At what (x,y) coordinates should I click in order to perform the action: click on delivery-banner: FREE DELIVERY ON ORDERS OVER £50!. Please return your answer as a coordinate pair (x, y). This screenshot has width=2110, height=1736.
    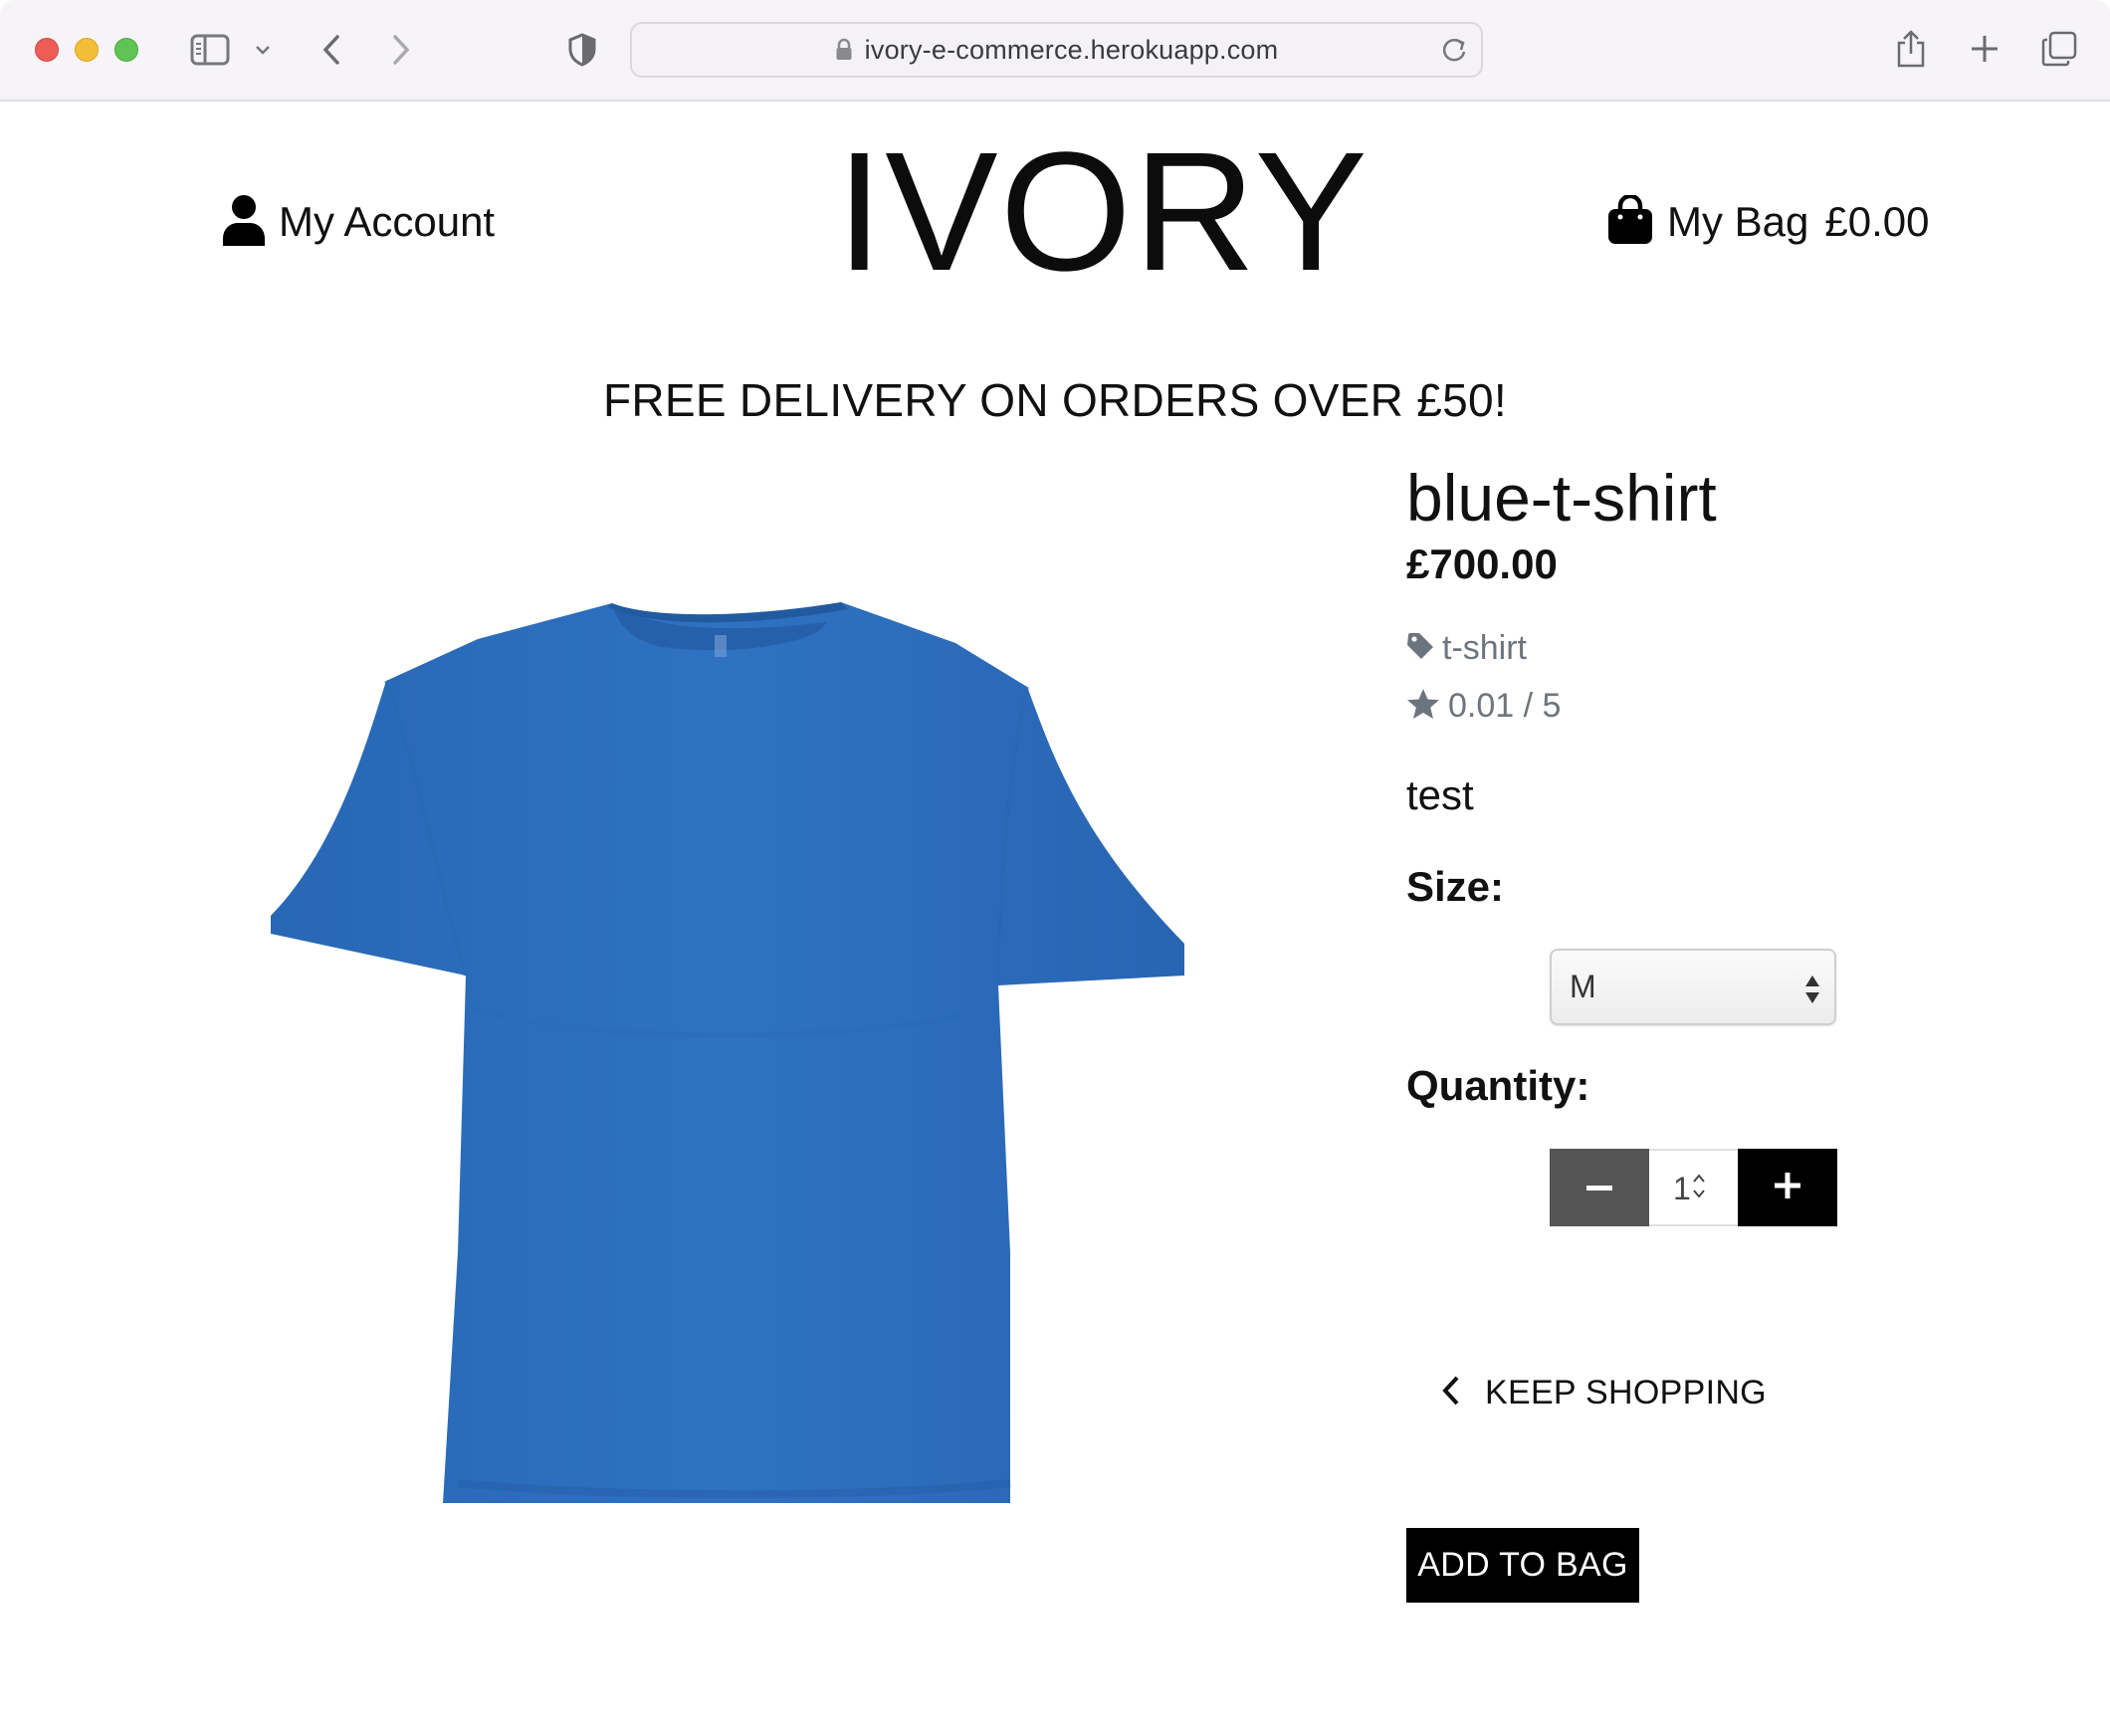
    Looking at the image, I should click on (1055, 400).